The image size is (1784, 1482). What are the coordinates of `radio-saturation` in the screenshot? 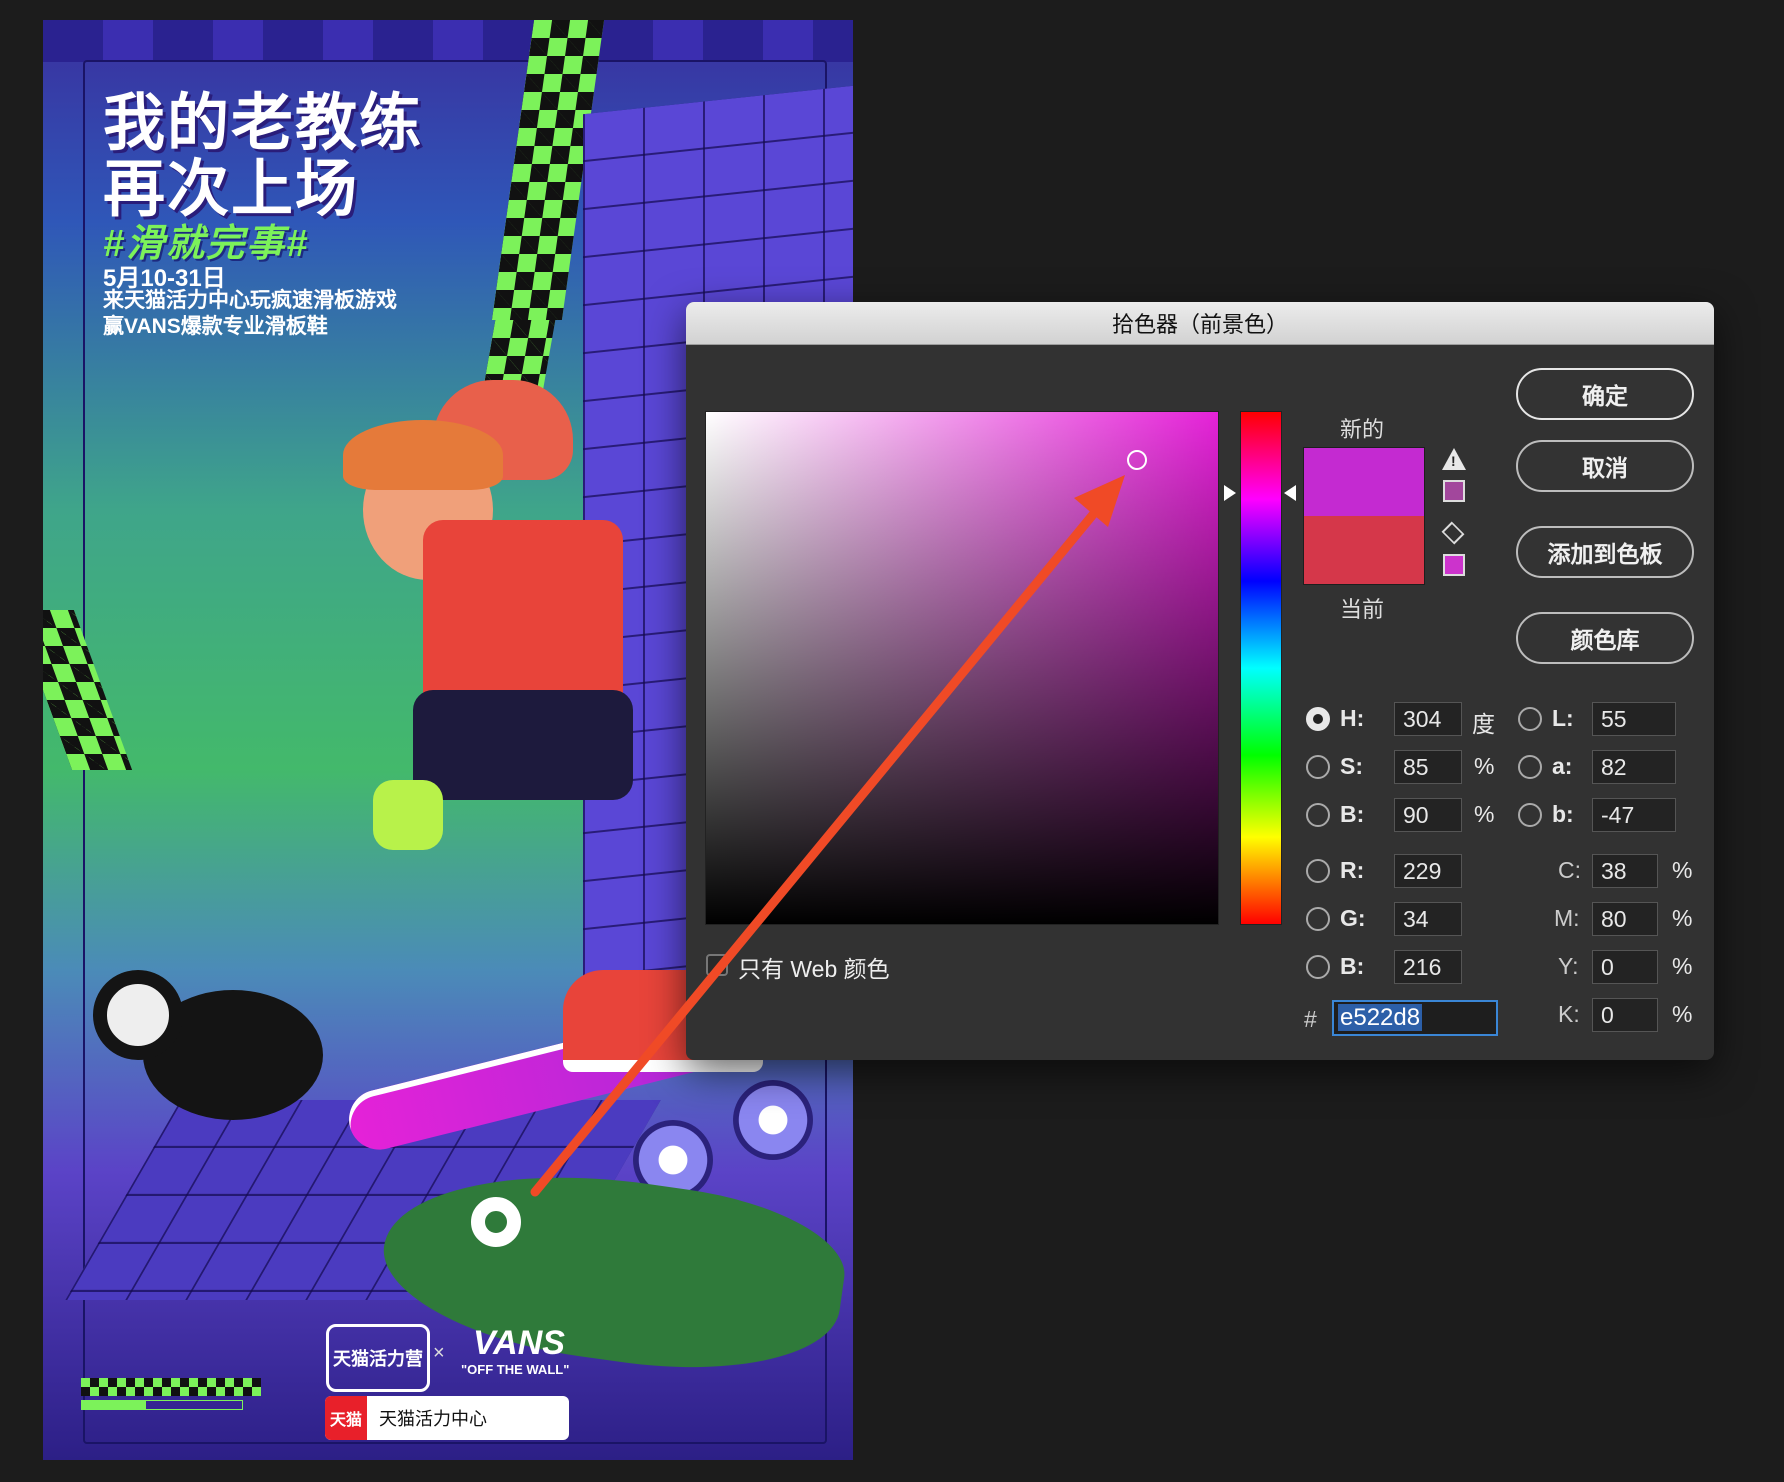 It's located at (1318, 767).